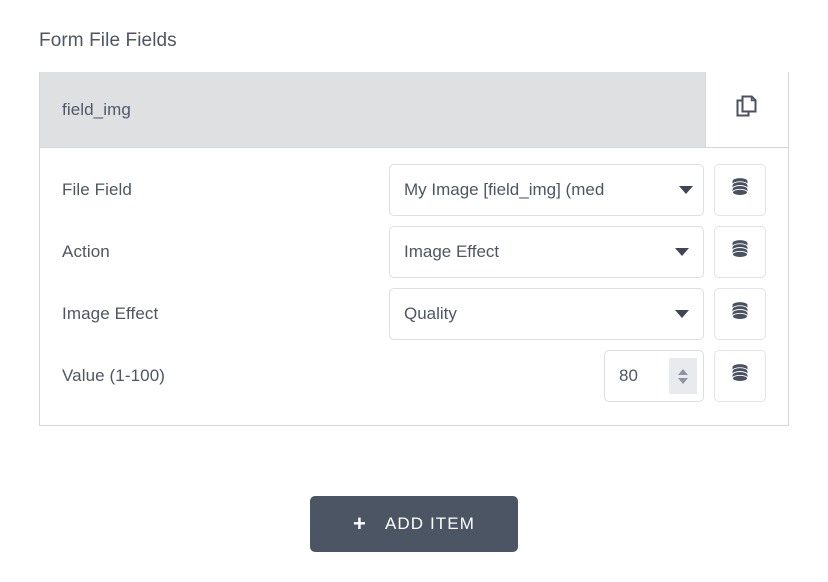  I want to click on quantity-stepper, so click(683, 376).